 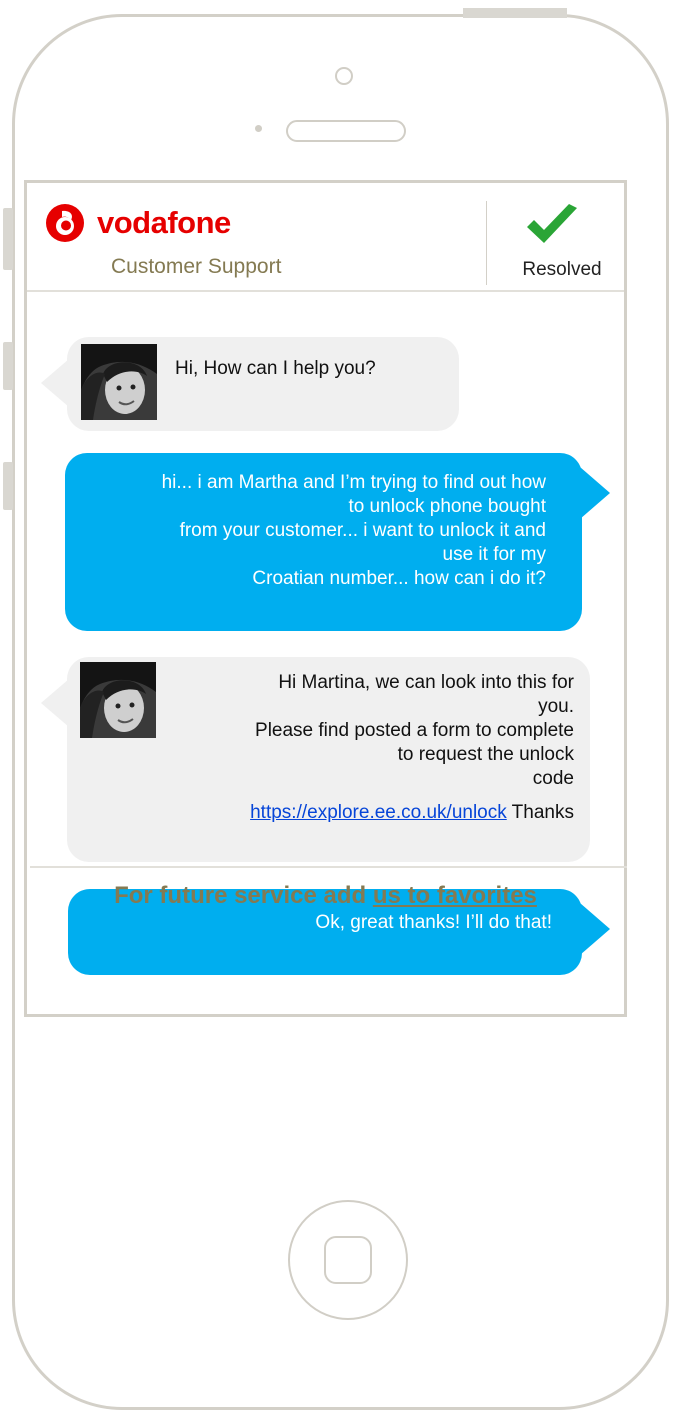 What do you see at coordinates (455, 895) in the screenshot?
I see `add-to-favorites-link: us to favorites` at bounding box center [455, 895].